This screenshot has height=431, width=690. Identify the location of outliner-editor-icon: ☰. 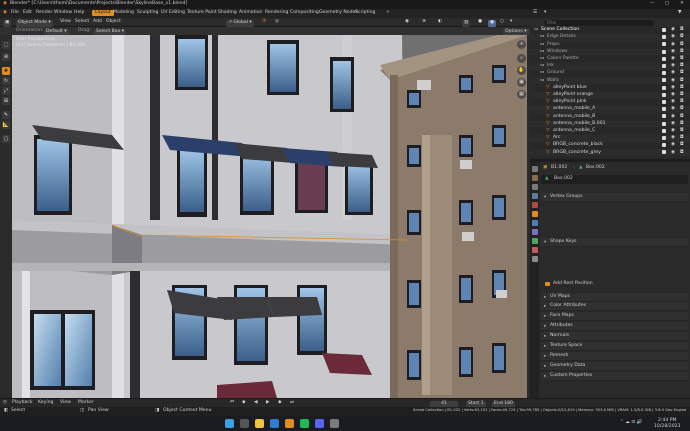
(535, 13).